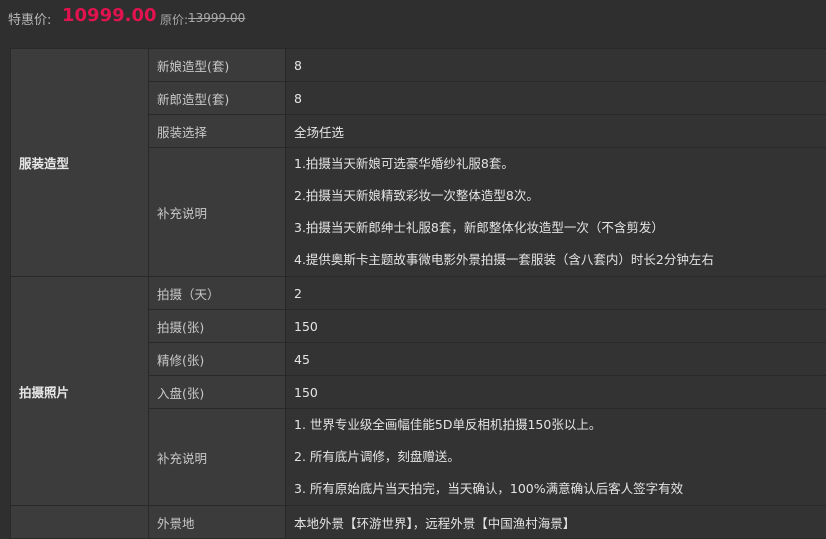 The height and width of the screenshot is (539, 826). Describe the element at coordinates (217, 65) in the screenshot. I see `row-label: 新娘造型(套)` at that location.